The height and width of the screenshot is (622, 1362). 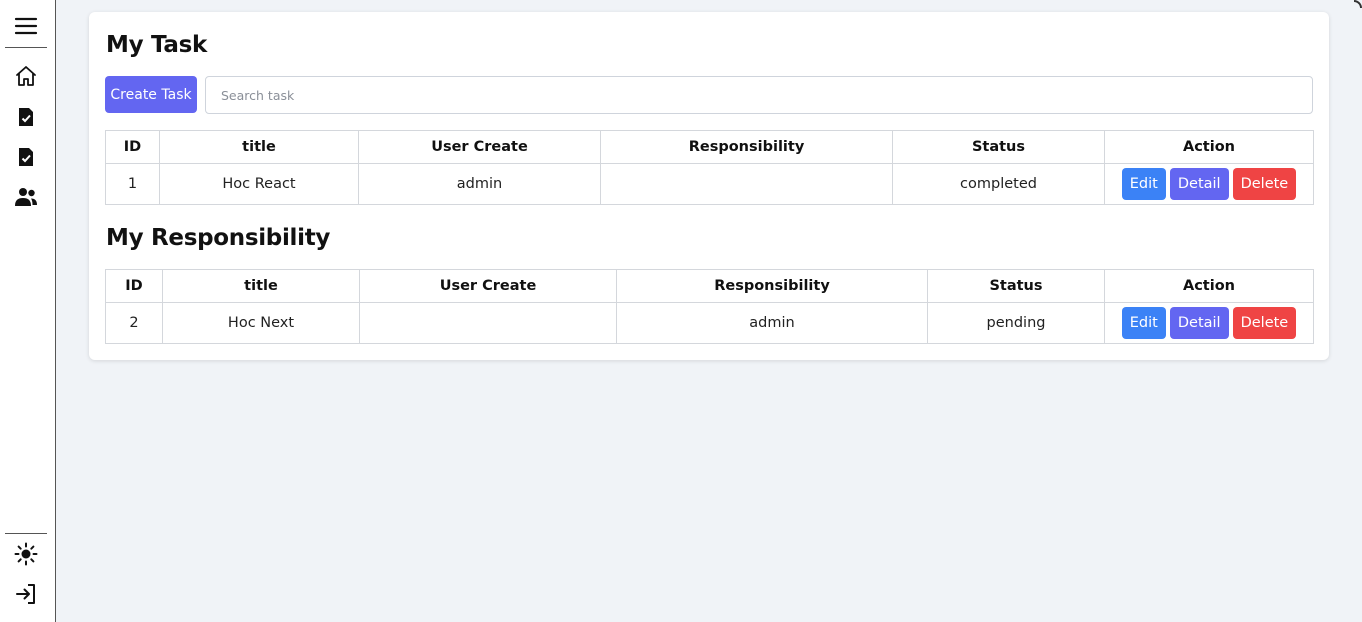 What do you see at coordinates (26, 554) in the screenshot?
I see `sun-icon` at bounding box center [26, 554].